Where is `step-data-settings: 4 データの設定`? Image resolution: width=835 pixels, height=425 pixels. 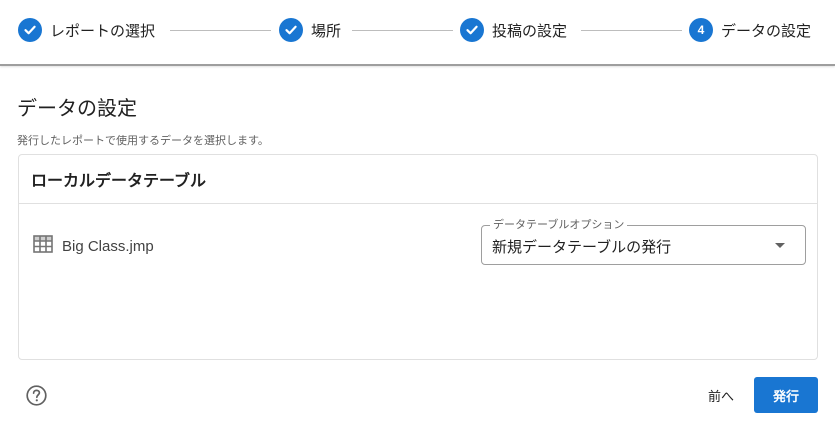
step-data-settings: 4 データの設定 is located at coordinates (750, 30).